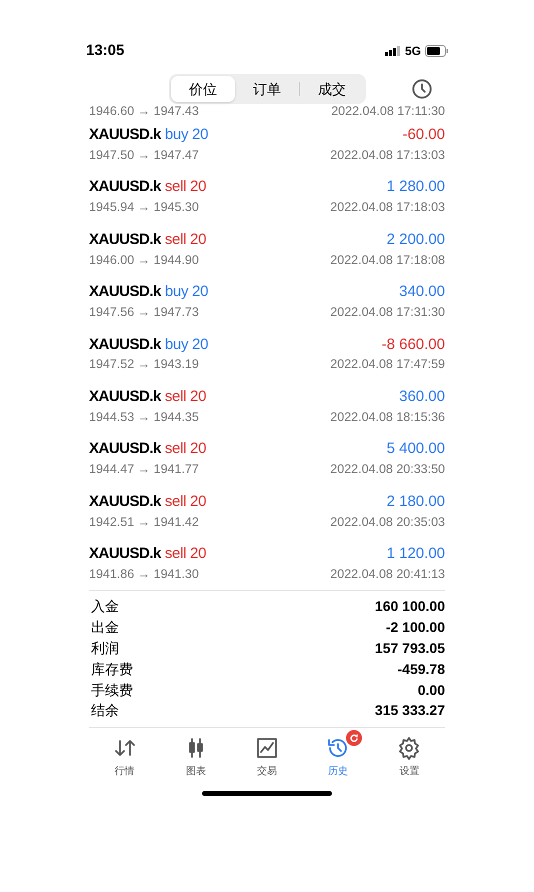 The image size is (534, 892). Describe the element at coordinates (387, 417) in the screenshot. I see `deal-time: 2022.04.08 18:15:36` at that location.